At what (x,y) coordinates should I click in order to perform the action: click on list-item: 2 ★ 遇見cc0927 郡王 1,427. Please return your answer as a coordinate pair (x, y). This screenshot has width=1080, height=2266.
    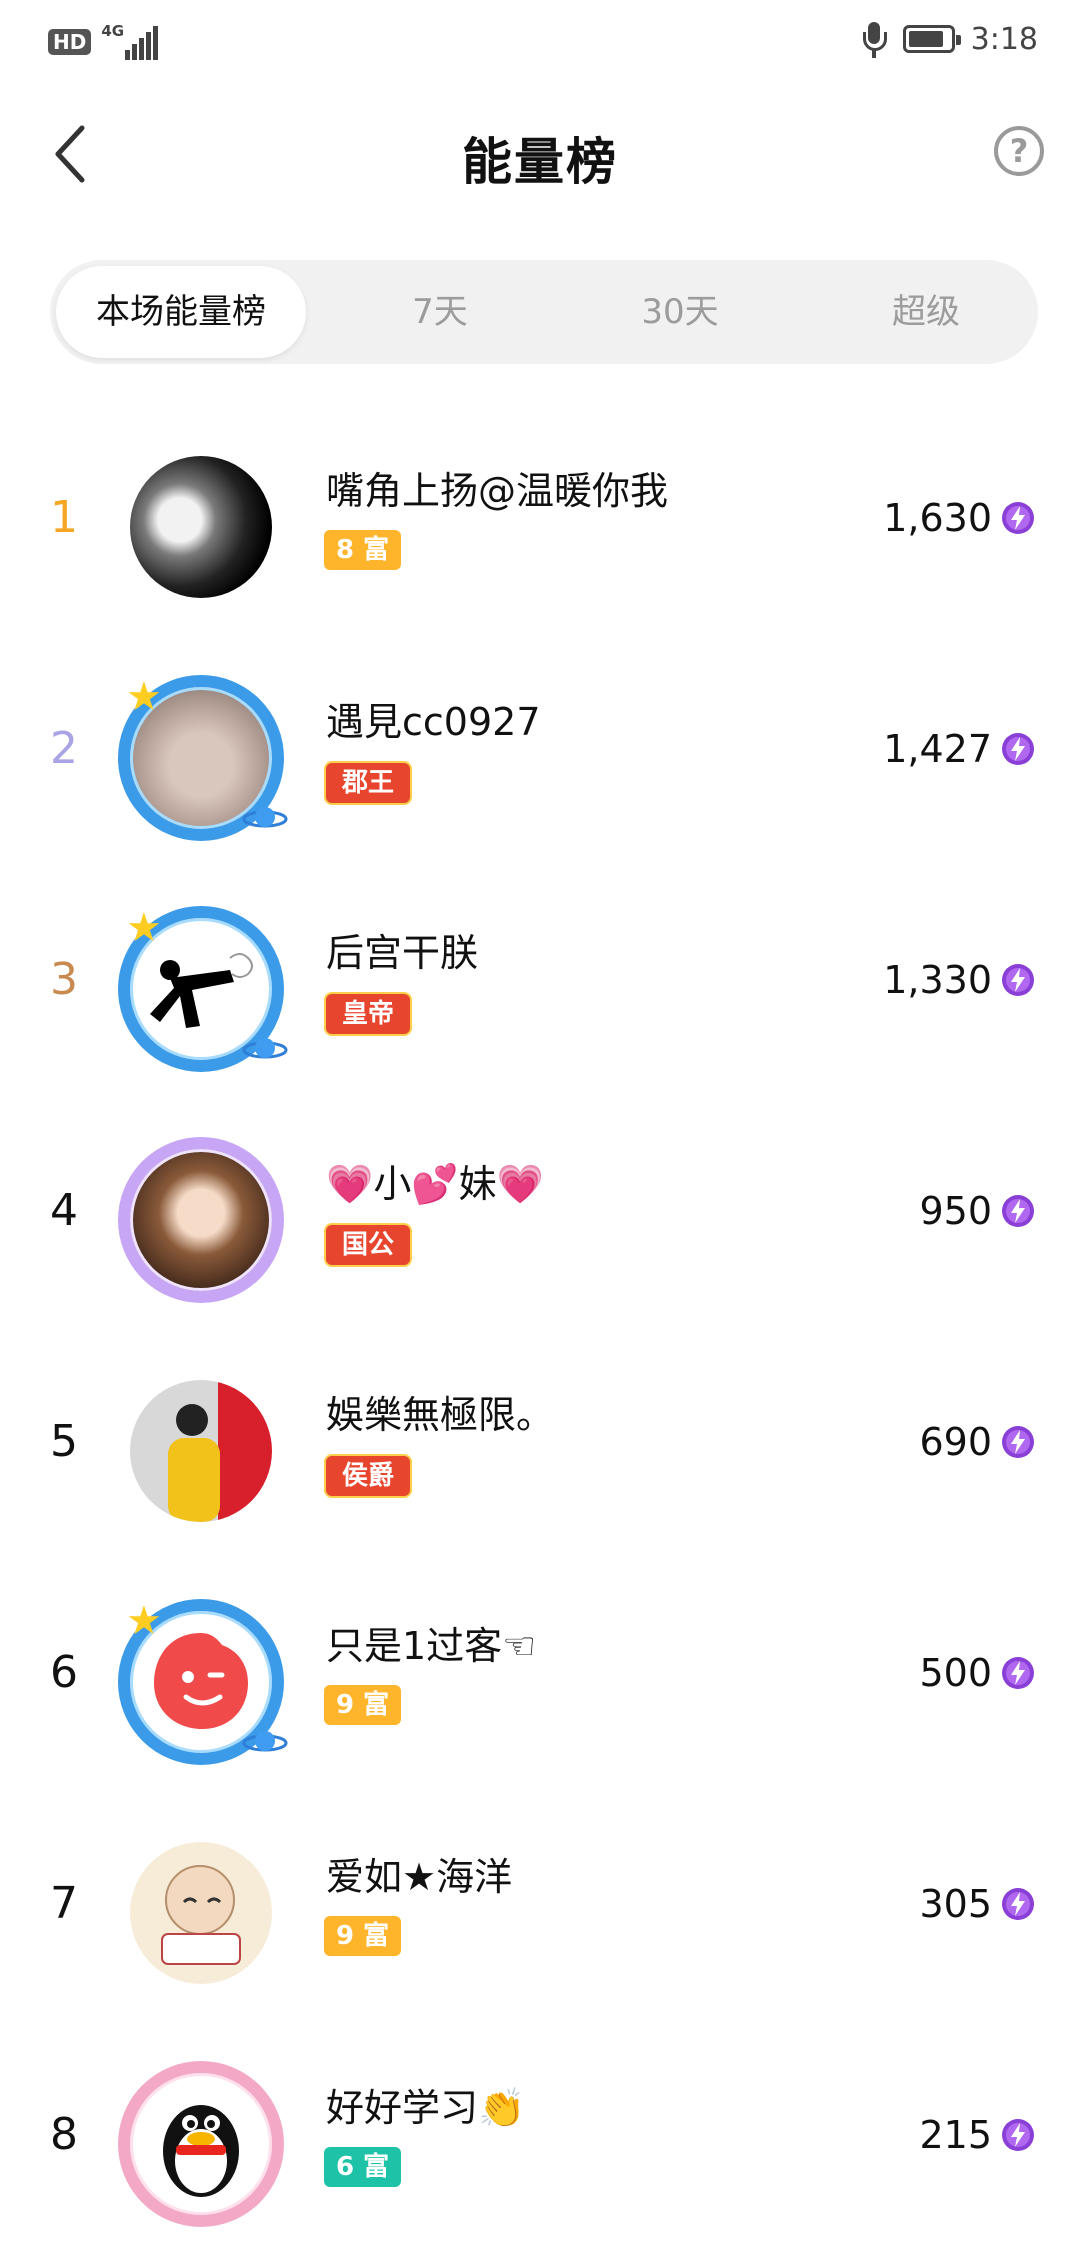
    Looking at the image, I should click on (540, 764).